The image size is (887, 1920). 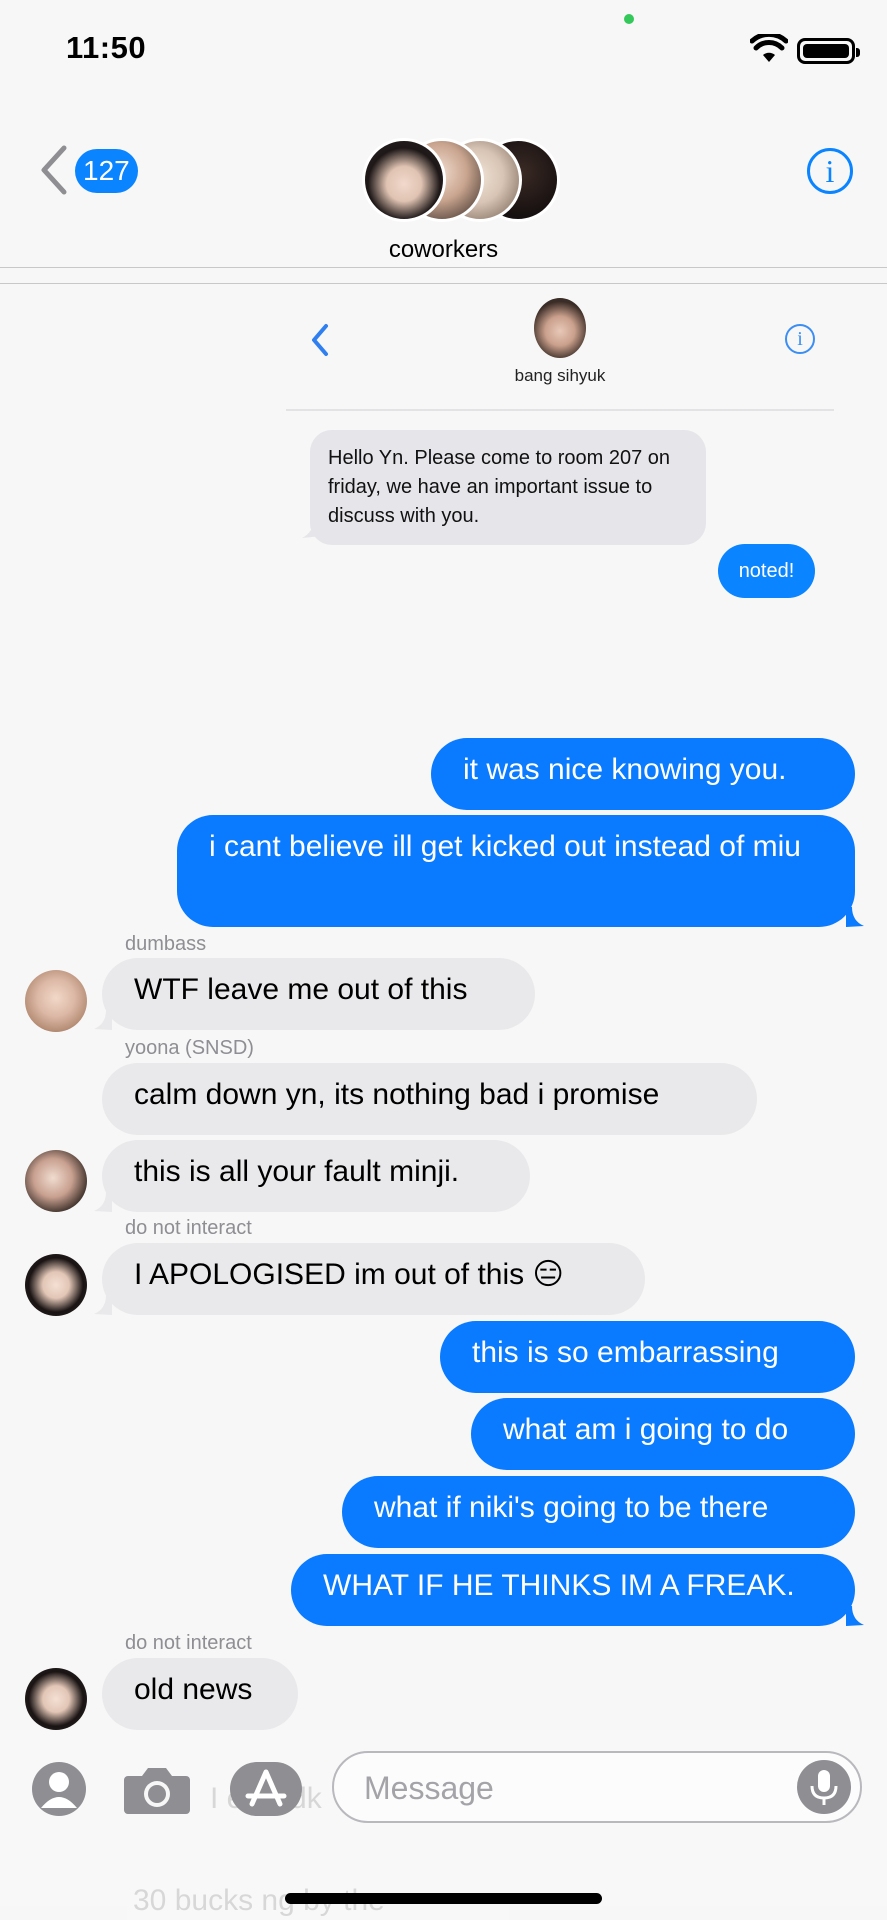 What do you see at coordinates (647, 1357) in the screenshot?
I see `sent-message: this is so embarrassing` at bounding box center [647, 1357].